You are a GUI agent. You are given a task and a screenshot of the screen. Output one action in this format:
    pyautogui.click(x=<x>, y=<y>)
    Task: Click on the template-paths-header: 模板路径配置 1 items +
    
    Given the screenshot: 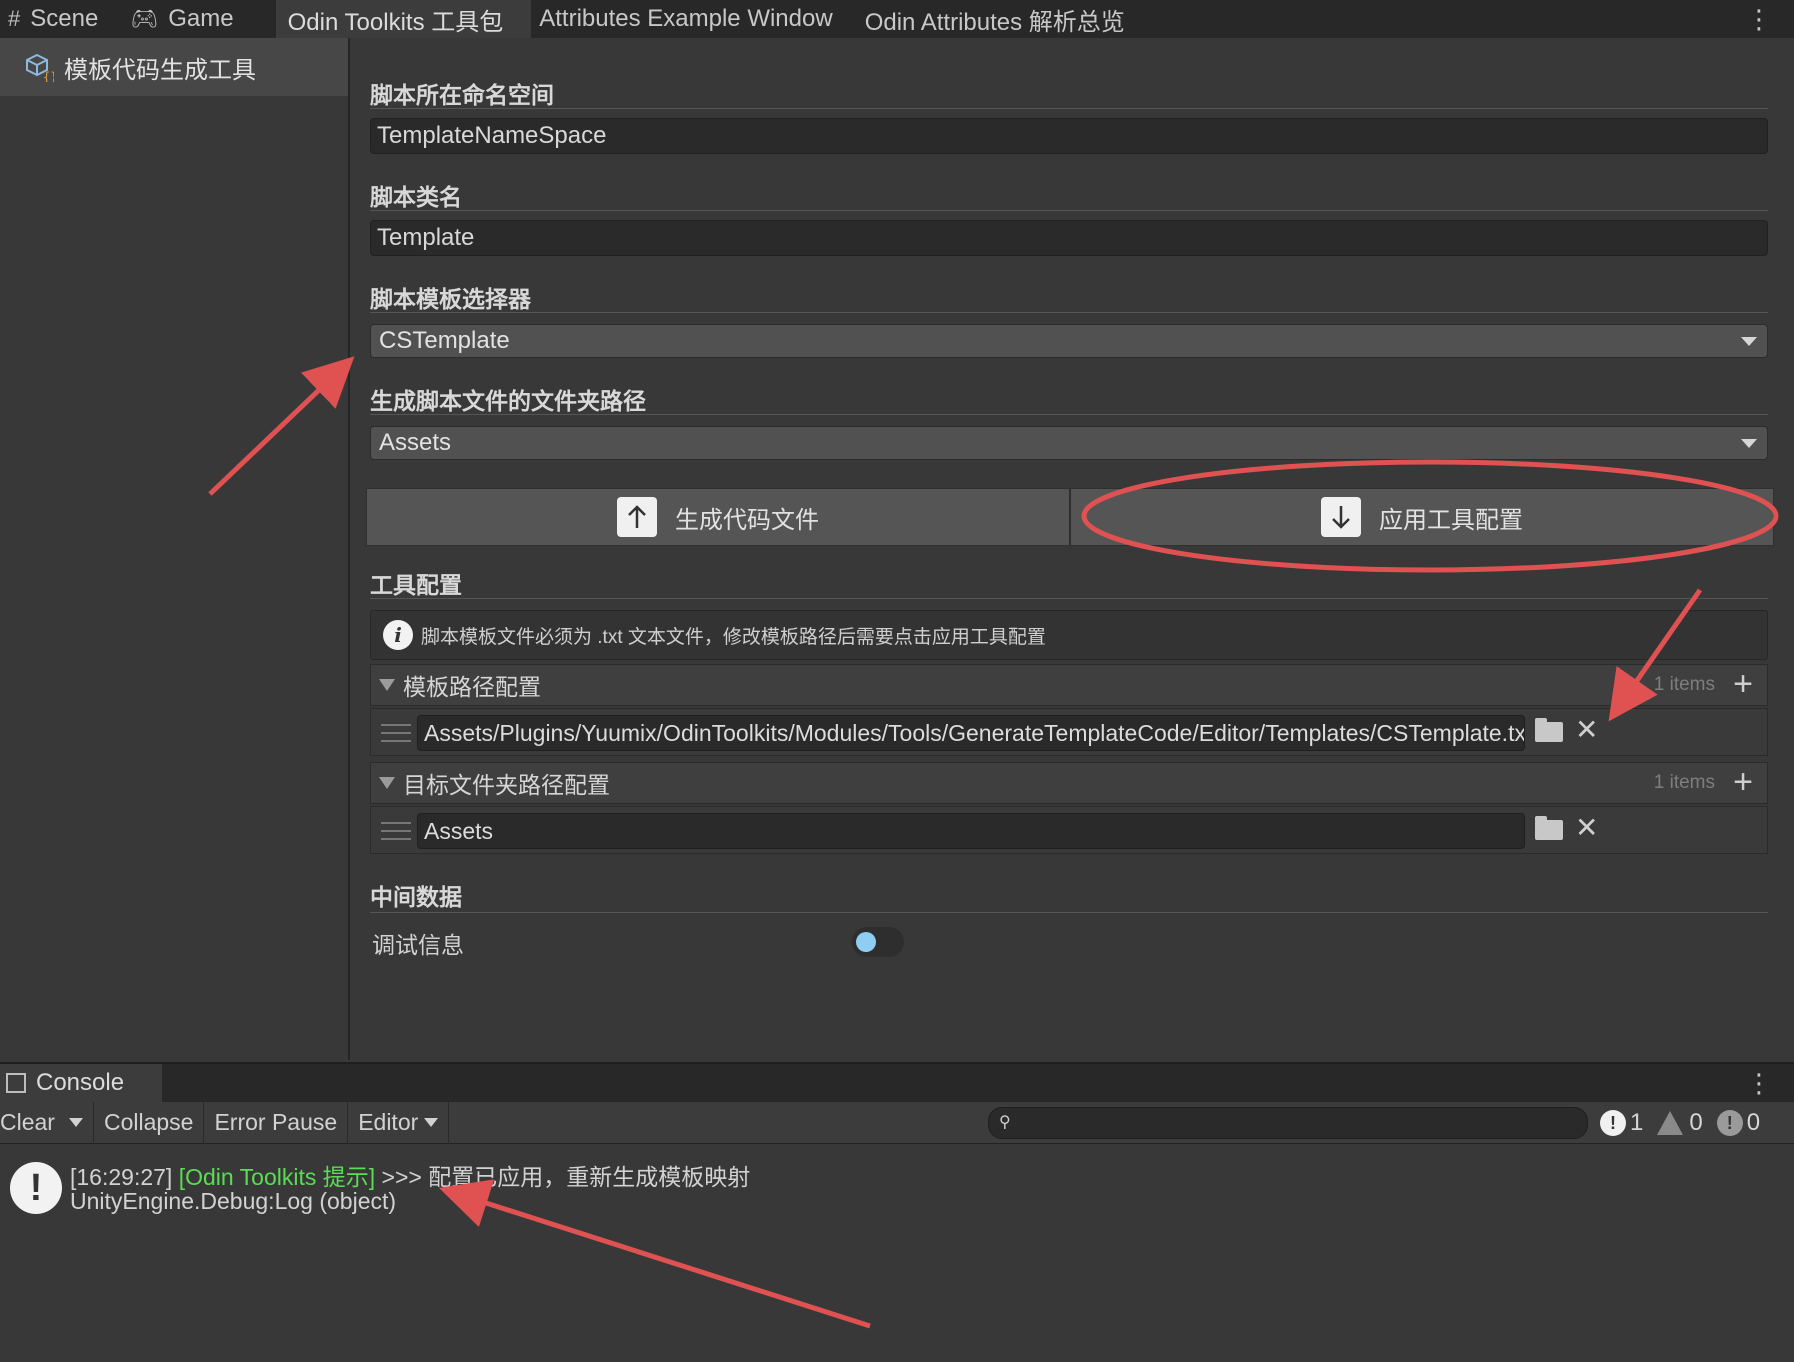 What is the action you would take?
    pyautogui.click(x=1069, y=685)
    